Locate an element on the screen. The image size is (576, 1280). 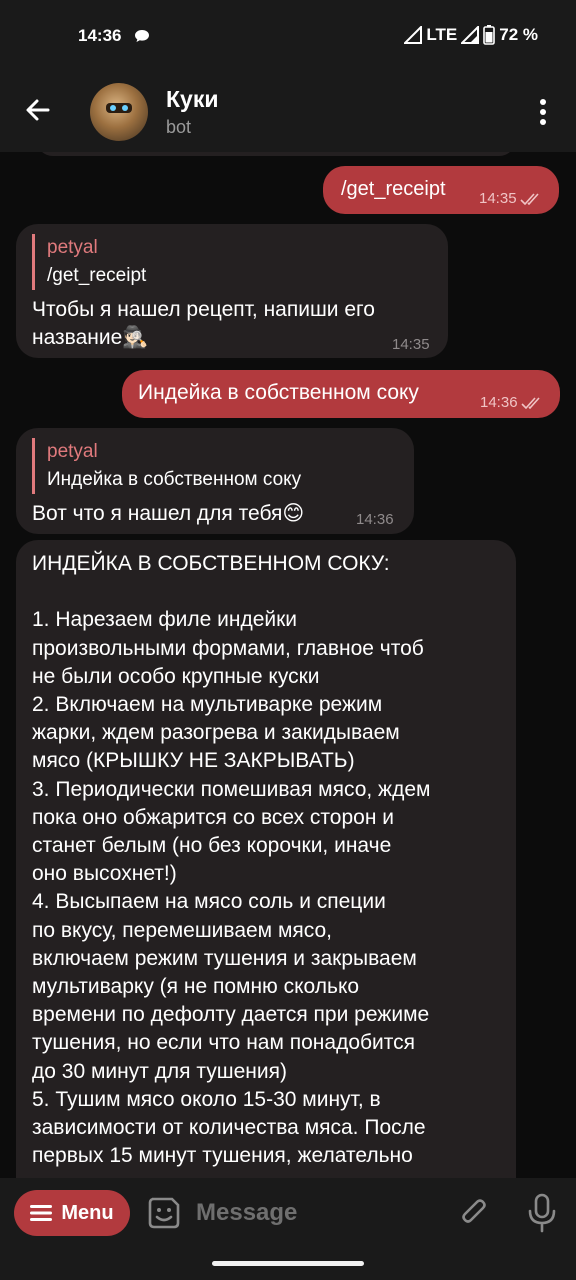
message-composer: Menu is located at coordinates (288, 1213).